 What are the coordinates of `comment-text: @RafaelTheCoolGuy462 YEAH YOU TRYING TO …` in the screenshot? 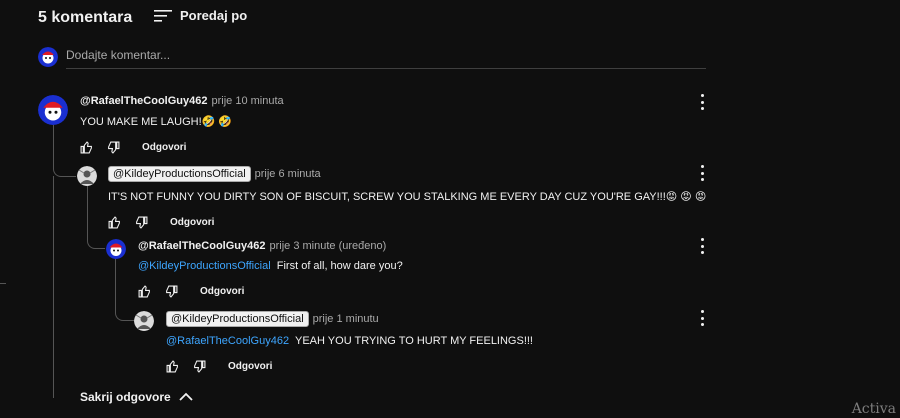 It's located at (349, 341).